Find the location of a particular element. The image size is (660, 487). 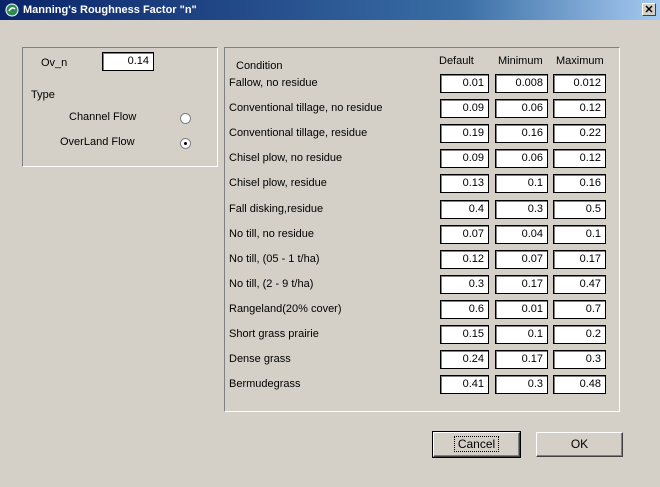

maximum-field: 0.17 is located at coordinates (579, 259).